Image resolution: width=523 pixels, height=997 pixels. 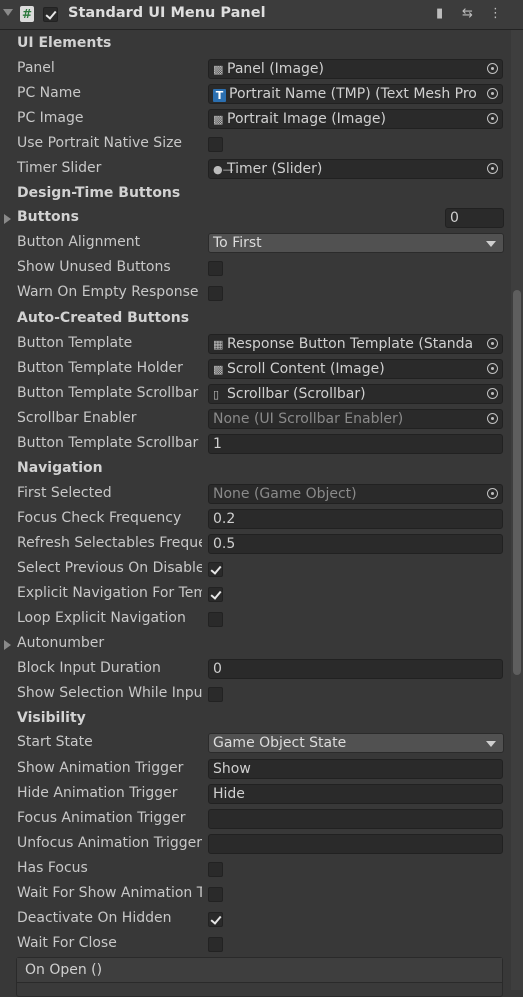 What do you see at coordinates (355, 844) in the screenshot?
I see `unfocus-animation-trigger-input` at bounding box center [355, 844].